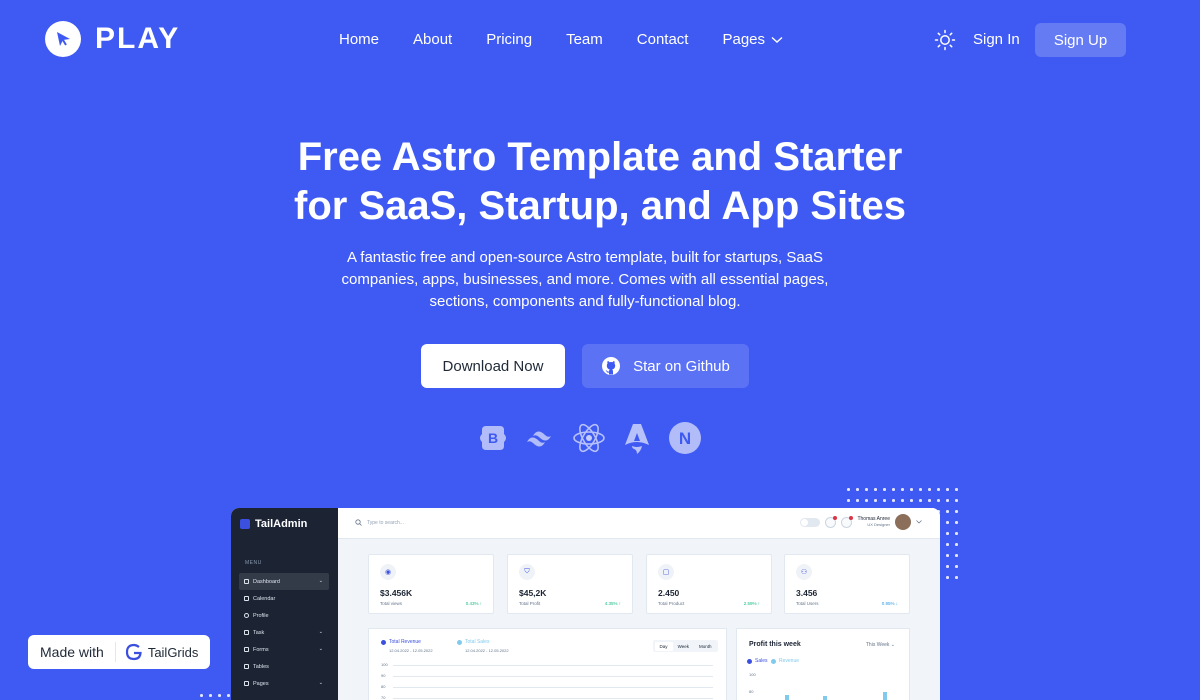 This screenshot has height=700, width=1200. I want to click on stat-change: 0.95% ↓, so click(889, 603).